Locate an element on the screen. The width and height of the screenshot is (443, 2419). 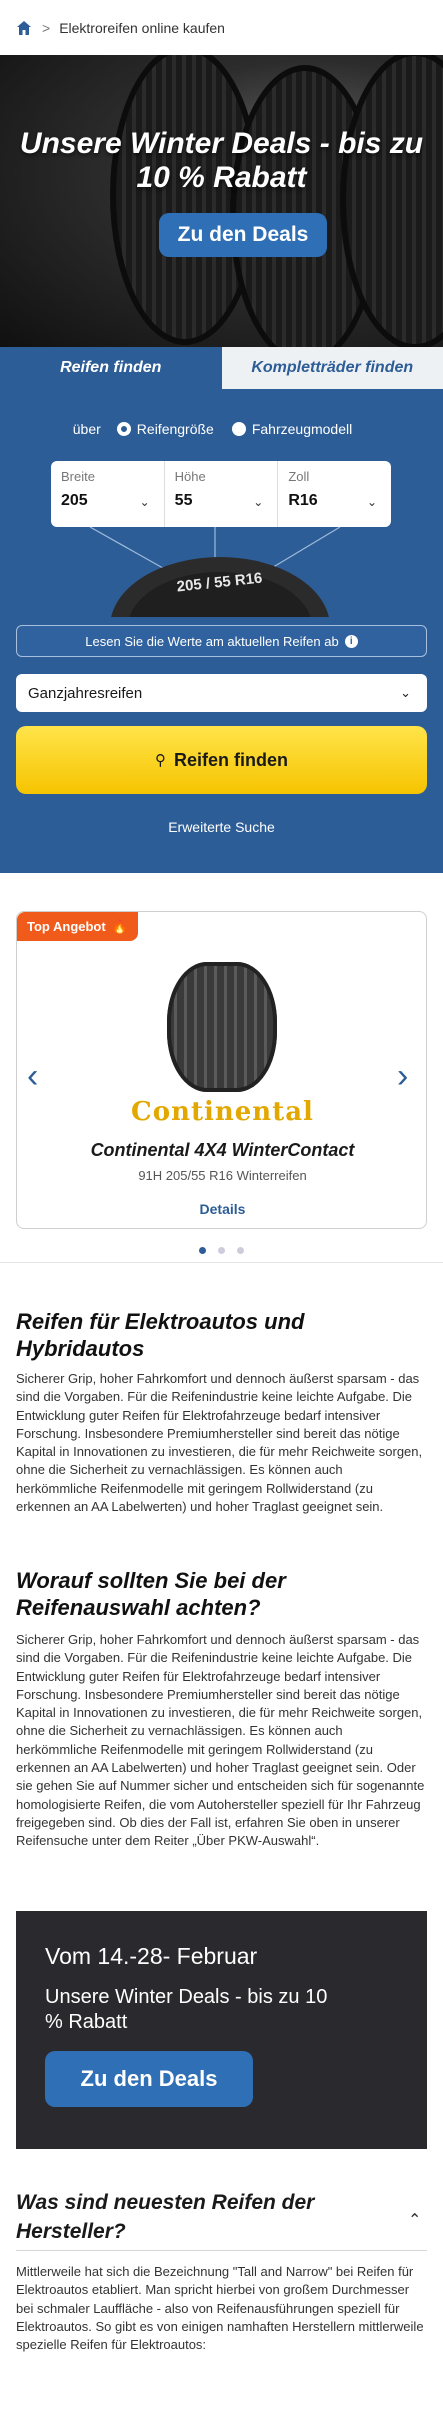
tire-size-diagram: 205 / 55 R16 is located at coordinates (215, 572).